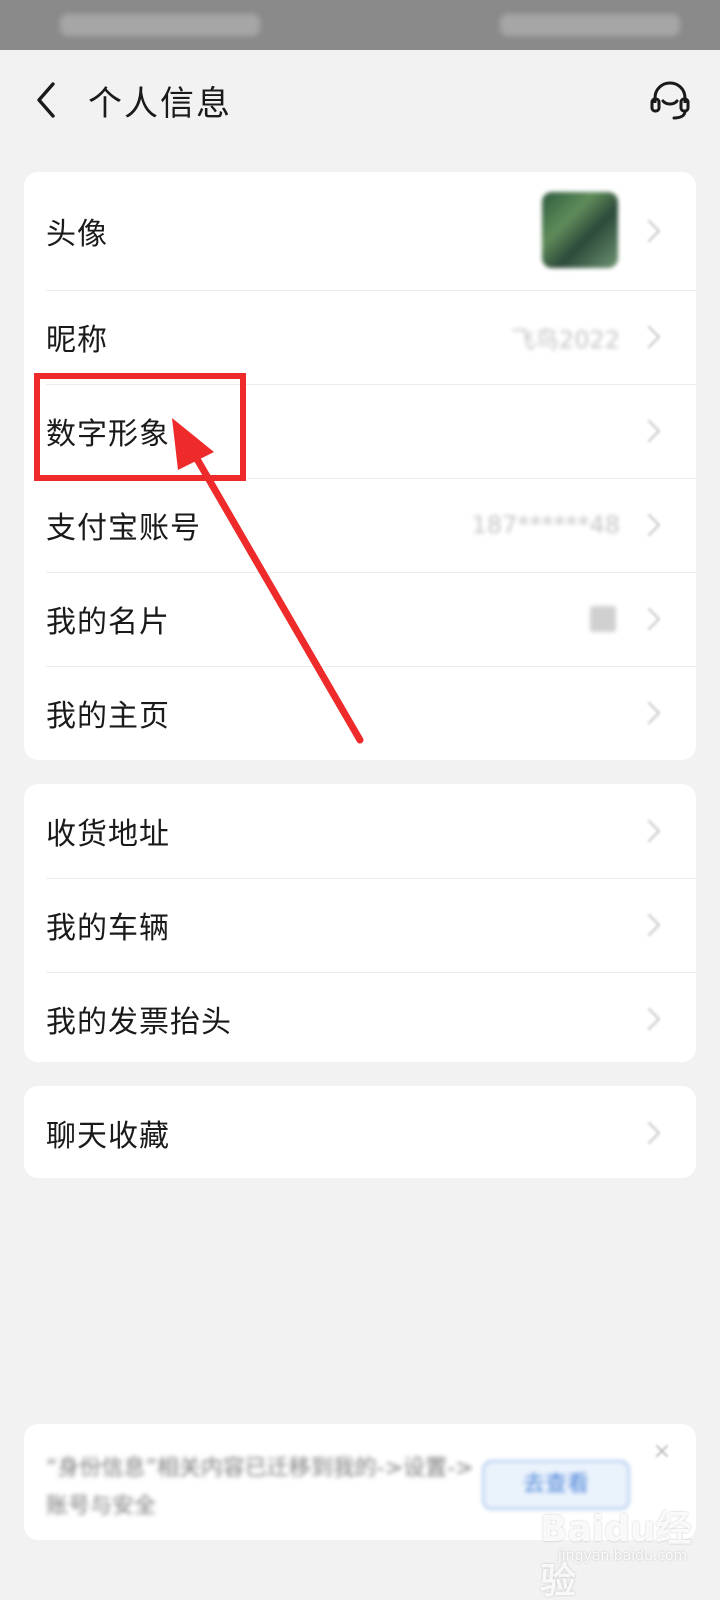 Image resolution: width=720 pixels, height=1600 pixels. Describe the element at coordinates (139, 1022) in the screenshot. I see `row-label: 我的发票抬头` at that location.